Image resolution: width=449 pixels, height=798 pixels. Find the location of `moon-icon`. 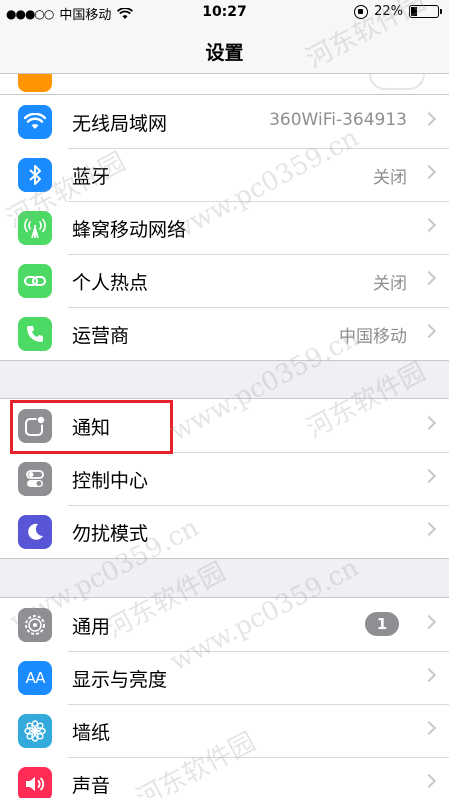

moon-icon is located at coordinates (35, 532).